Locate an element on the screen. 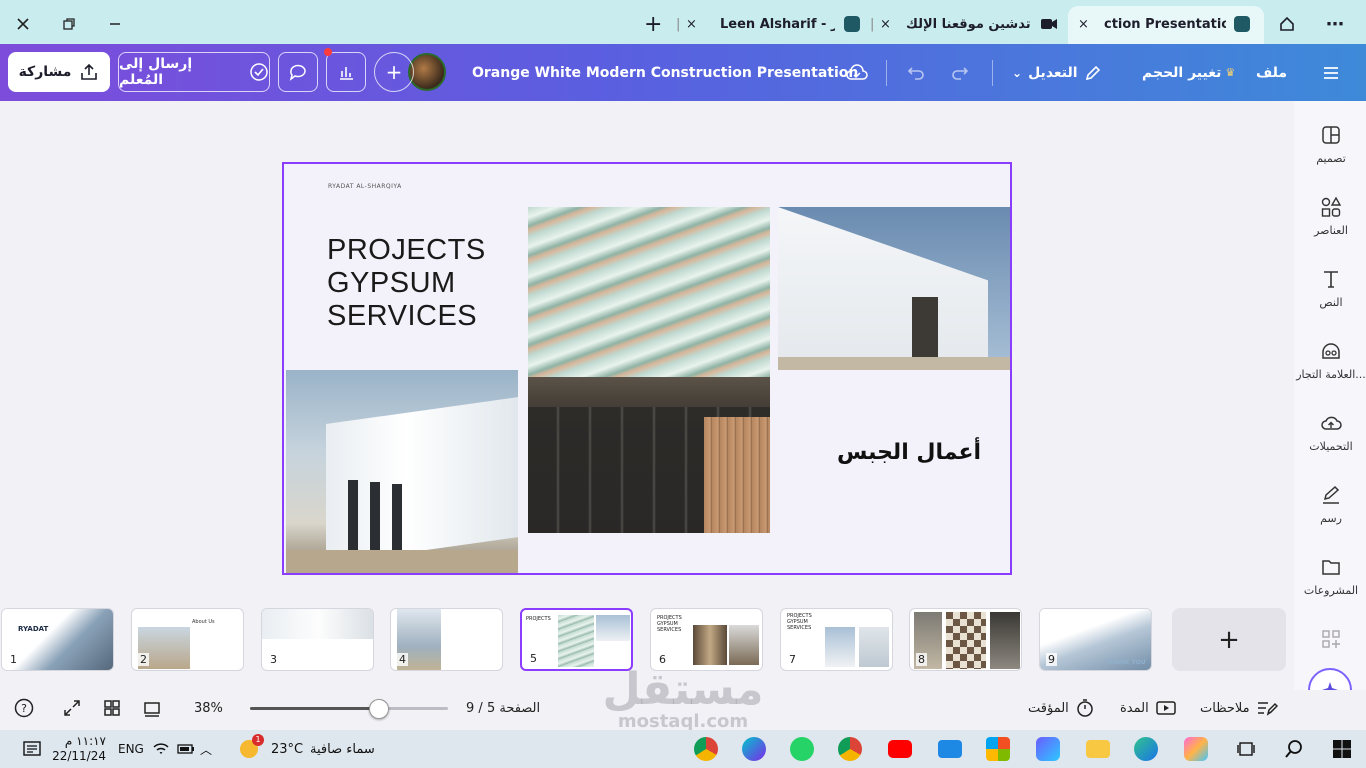 The height and width of the screenshot is (768, 1366). copilot-icon is located at coordinates (1048, 749).